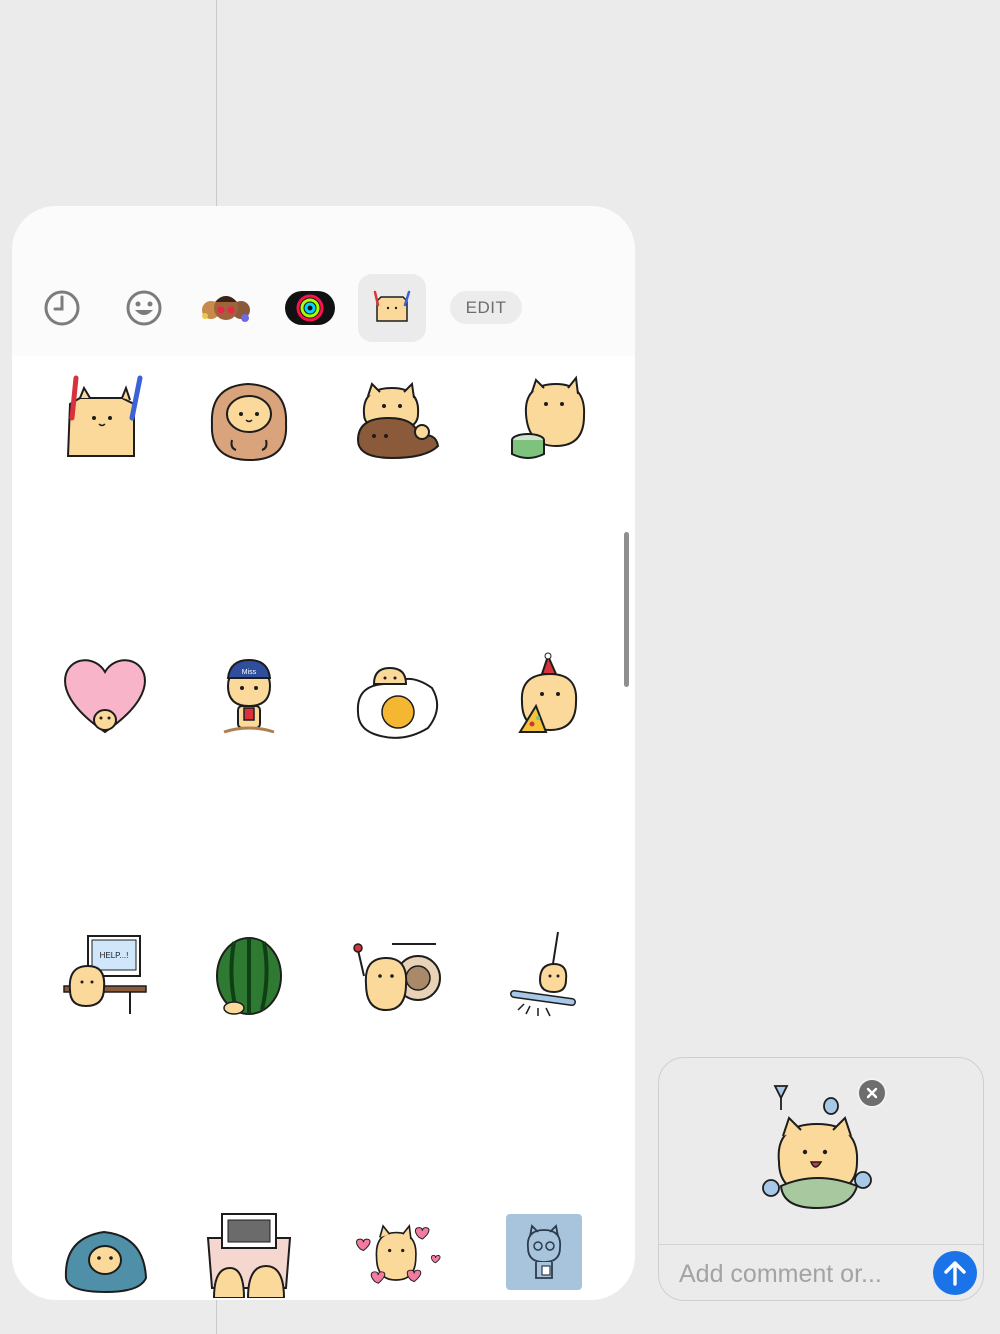  What do you see at coordinates (397, 419) in the screenshot?
I see `cat-hugging-bear-sticker` at bounding box center [397, 419].